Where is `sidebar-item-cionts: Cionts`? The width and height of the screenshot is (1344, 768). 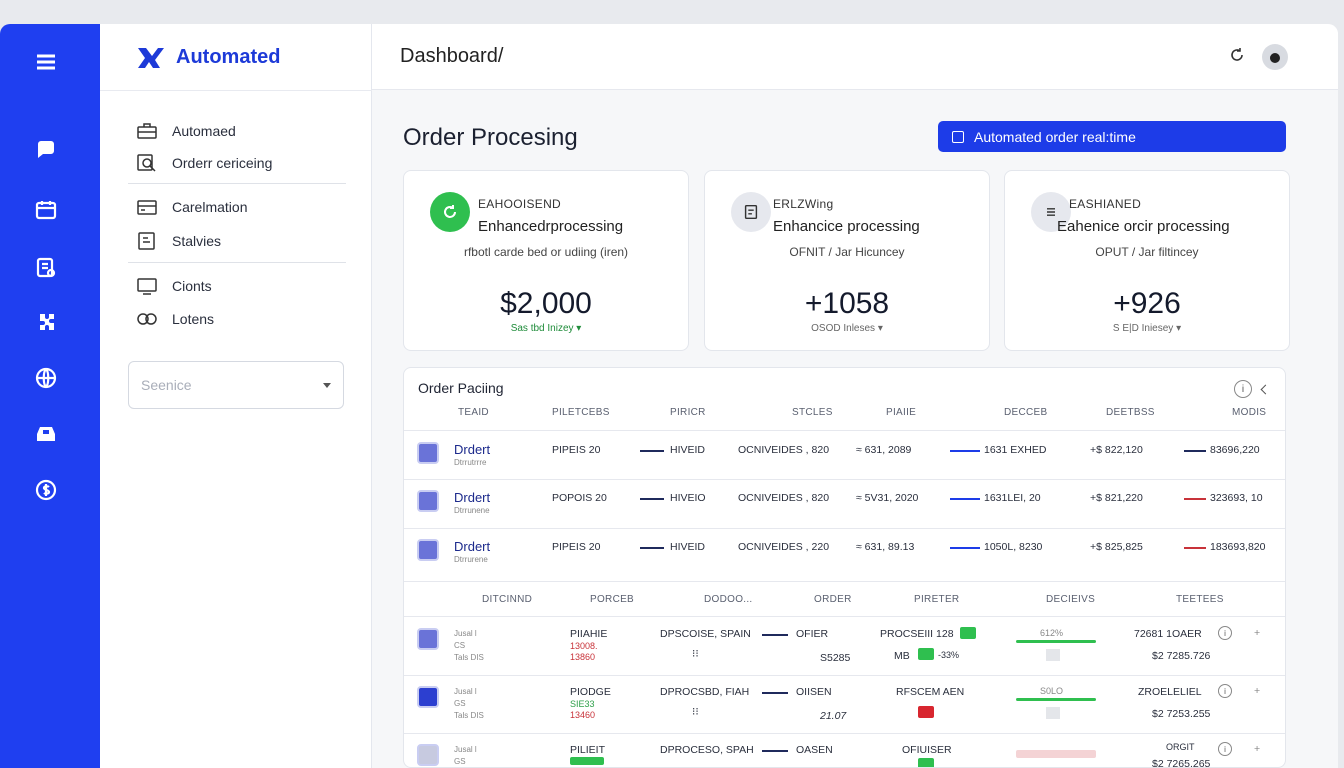
sidebar-item-cionts: Cionts is located at coordinates (174, 286).